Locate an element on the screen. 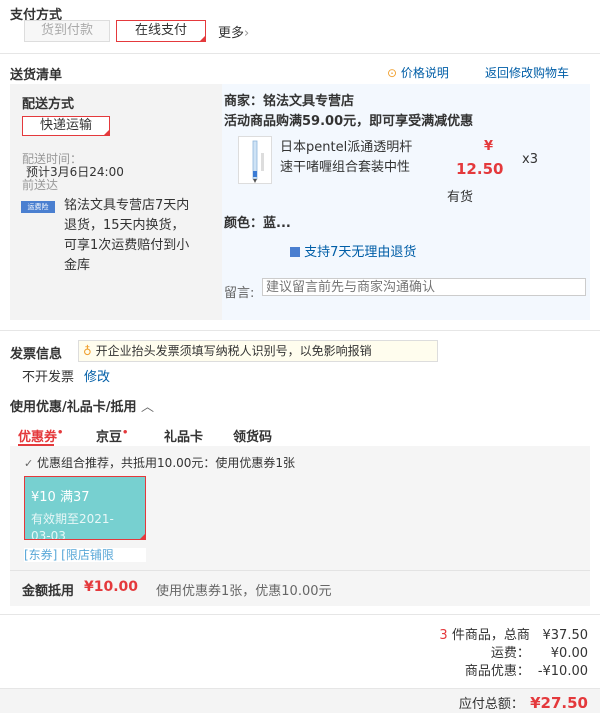  tab-jingdou-label: 京豆 is located at coordinates (109, 437).